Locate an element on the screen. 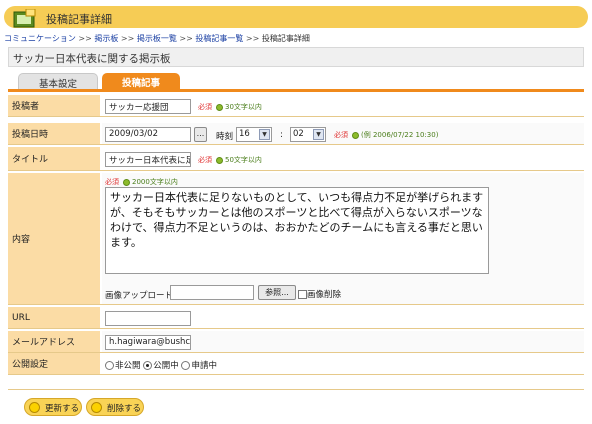  breadcrumb-communication: コミュニケーション is located at coordinates (40, 38).